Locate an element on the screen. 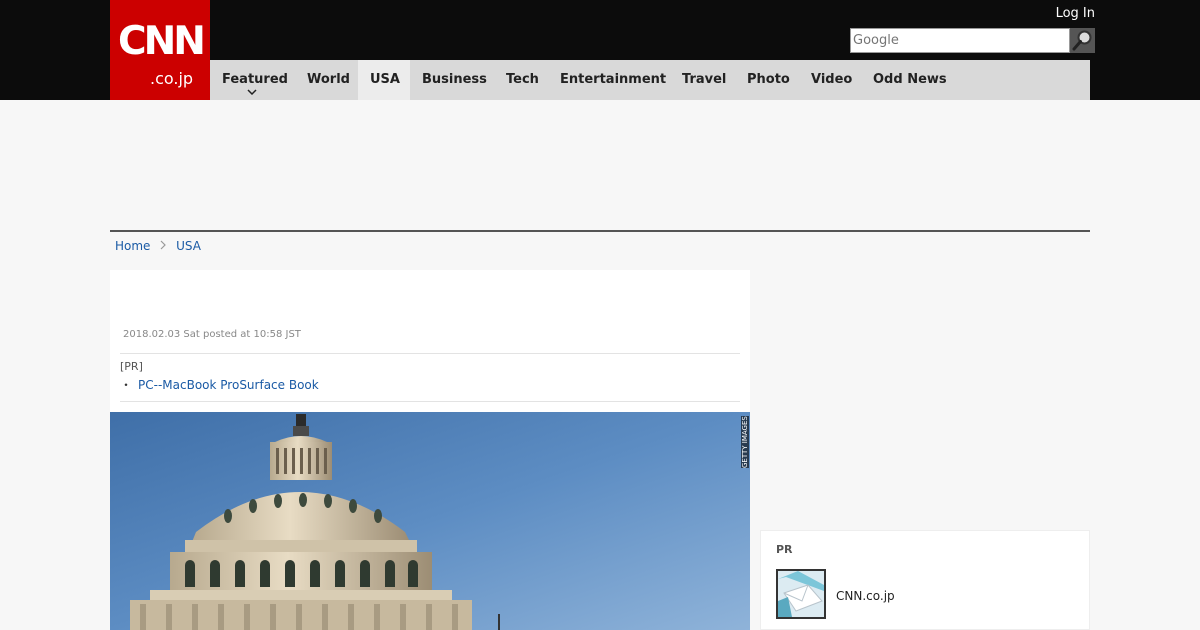 The height and width of the screenshot is (630, 1200). breadcrumb-usa: USA is located at coordinates (188, 246).